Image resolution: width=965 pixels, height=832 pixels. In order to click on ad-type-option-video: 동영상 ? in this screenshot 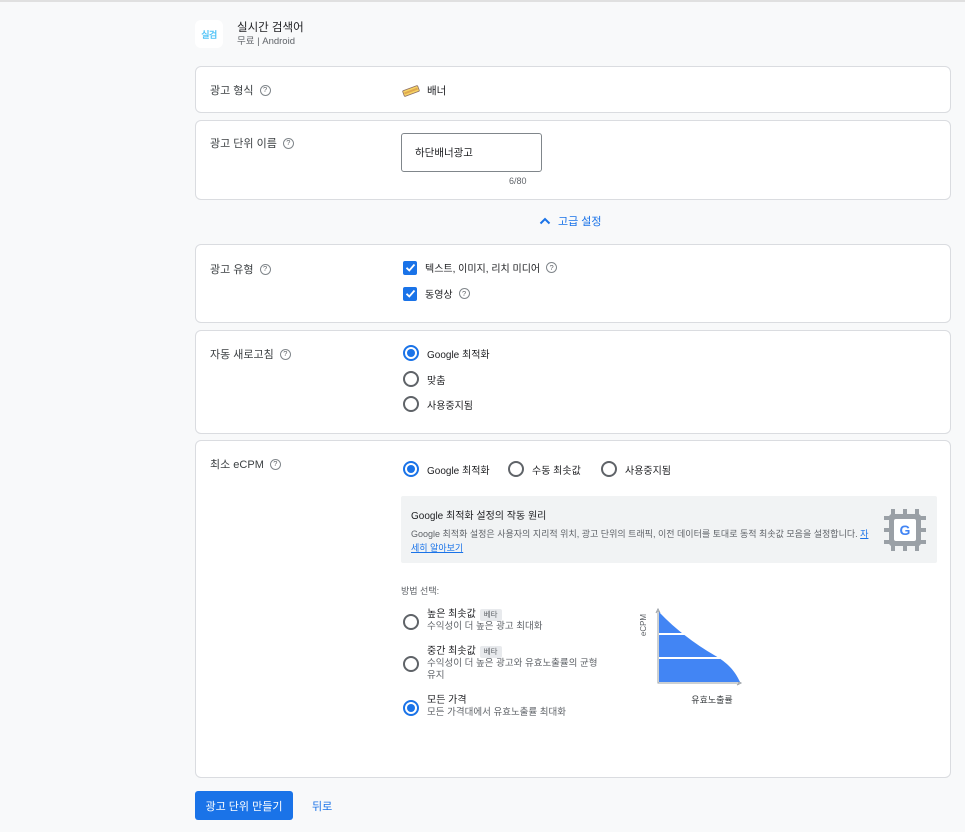, I will do `click(436, 293)`.